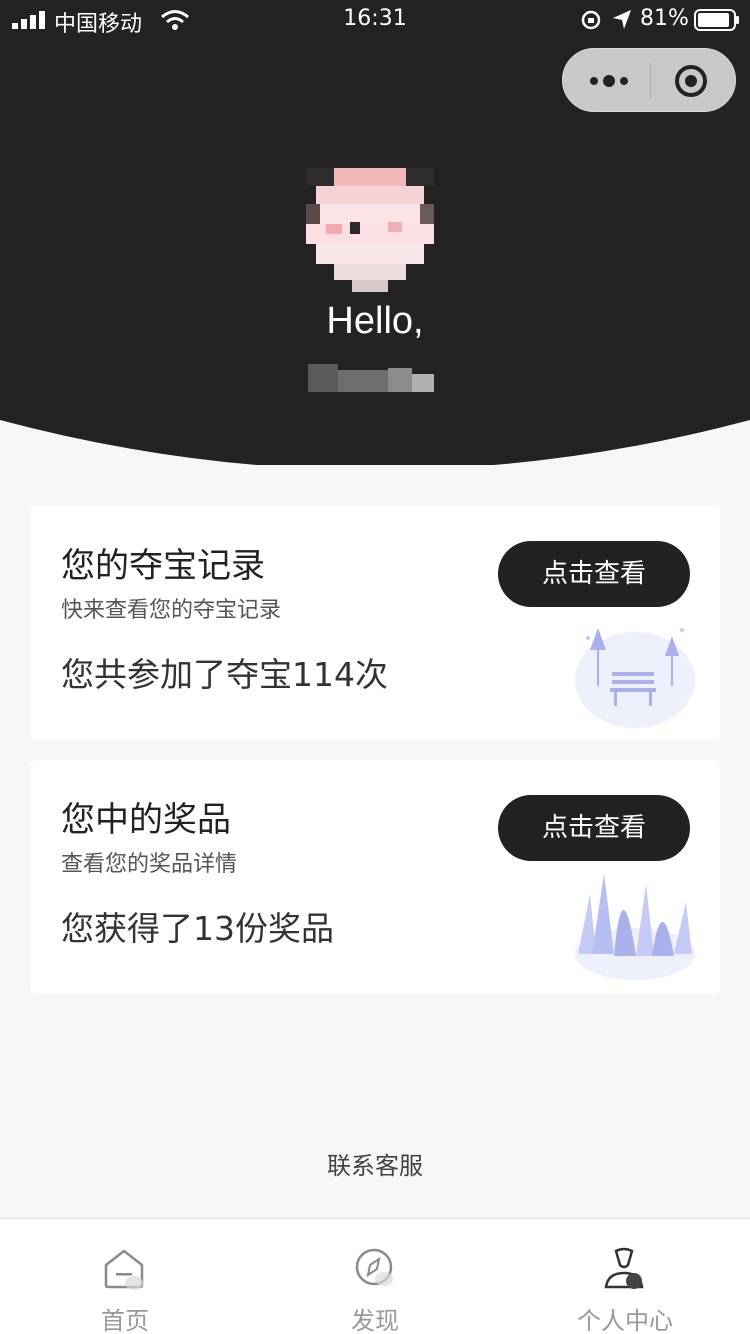 The height and width of the screenshot is (1334, 750). I want to click on home-icon, so click(124, 1269).